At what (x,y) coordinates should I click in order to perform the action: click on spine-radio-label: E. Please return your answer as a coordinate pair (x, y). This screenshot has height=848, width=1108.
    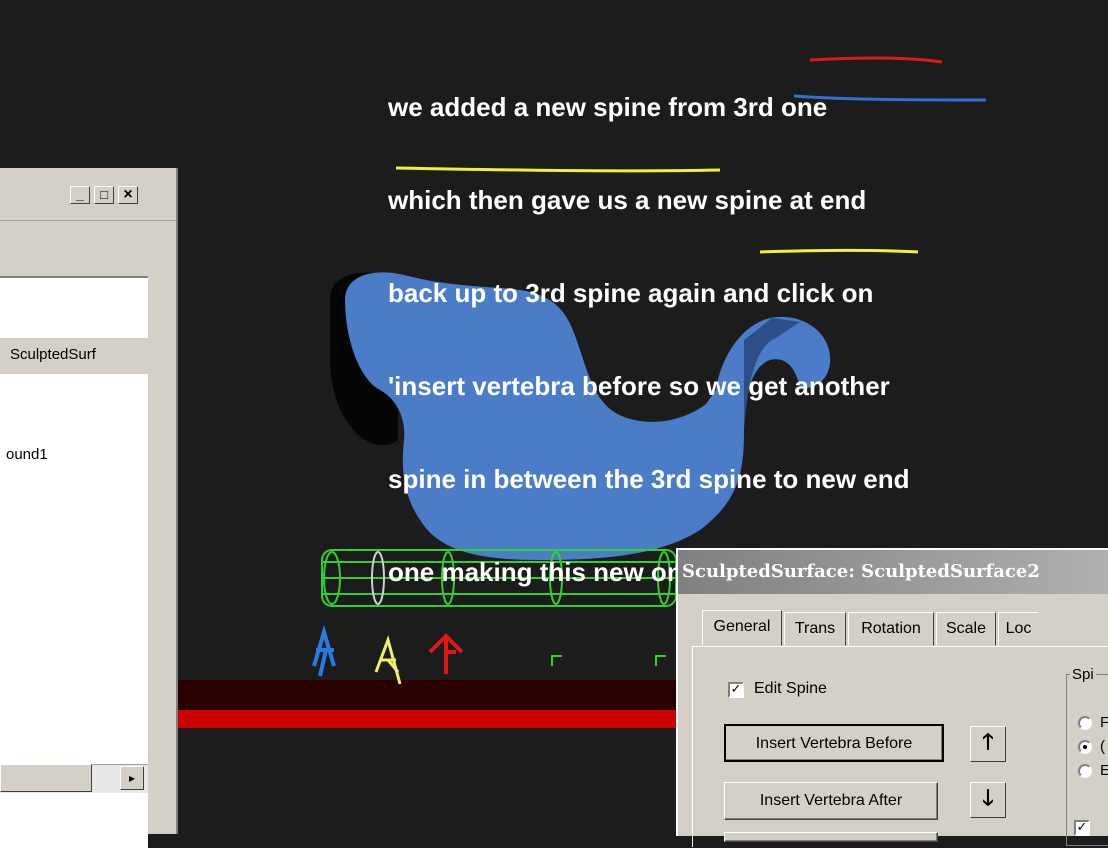
    Looking at the image, I should click on (1104, 770).